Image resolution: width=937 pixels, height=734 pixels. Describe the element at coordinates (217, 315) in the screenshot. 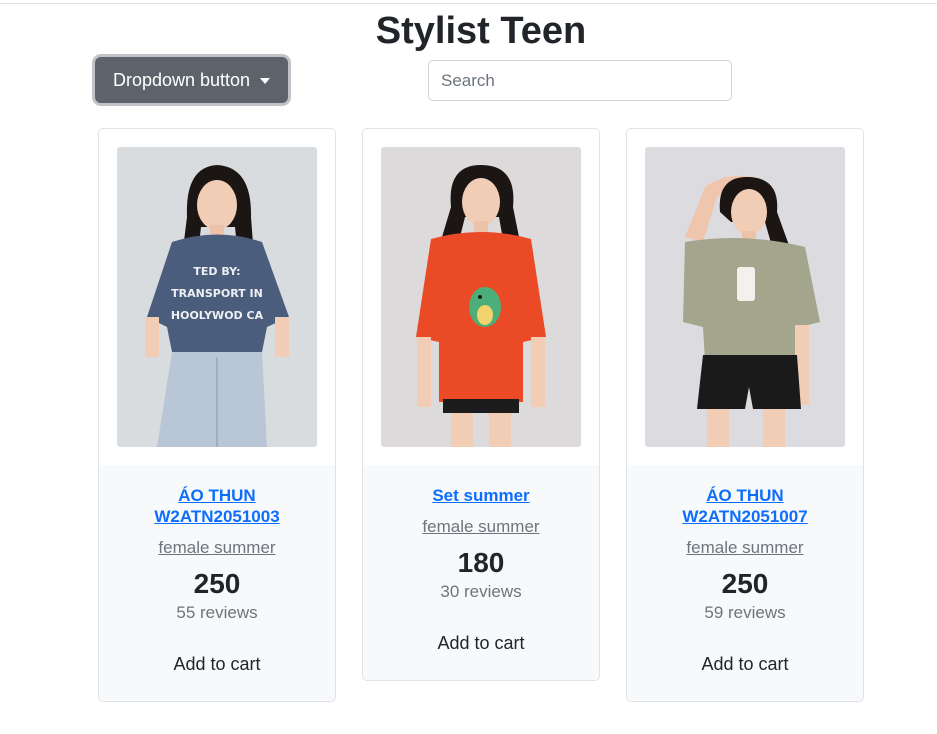

I see `svg-text: HOOLYWOD CA` at that location.